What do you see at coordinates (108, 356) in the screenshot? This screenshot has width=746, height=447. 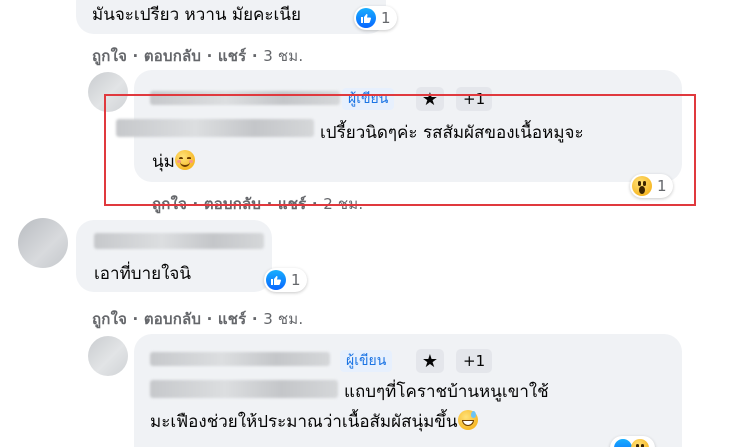 I see `author-avatar` at bounding box center [108, 356].